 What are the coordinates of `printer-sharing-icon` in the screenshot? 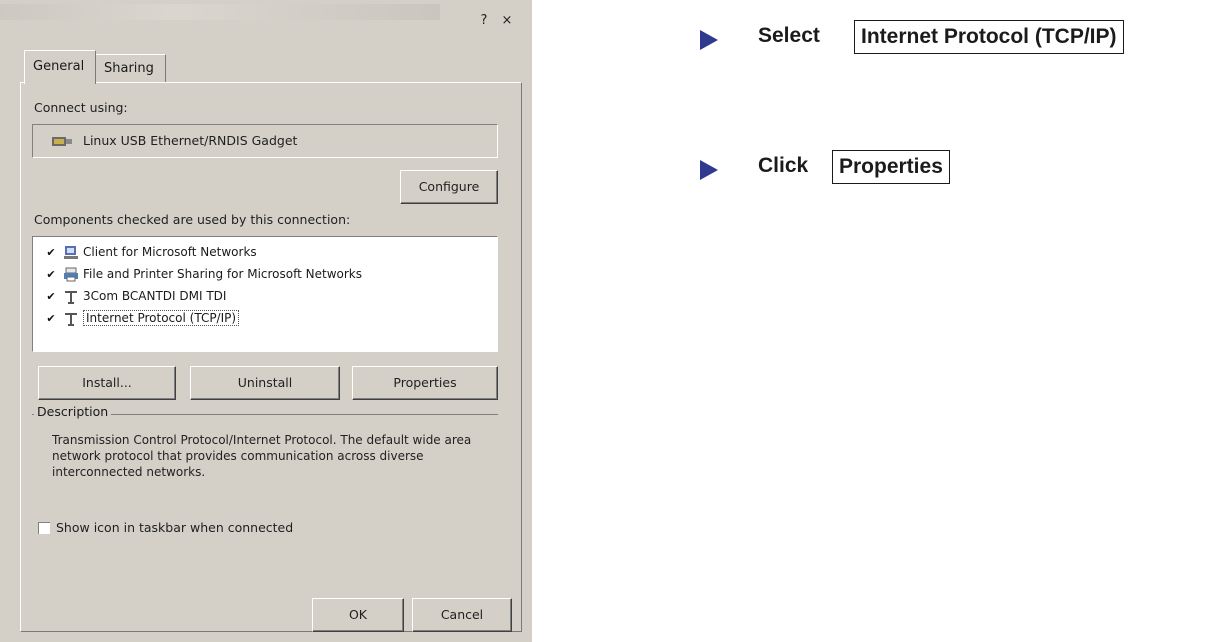 It's located at (71, 274).